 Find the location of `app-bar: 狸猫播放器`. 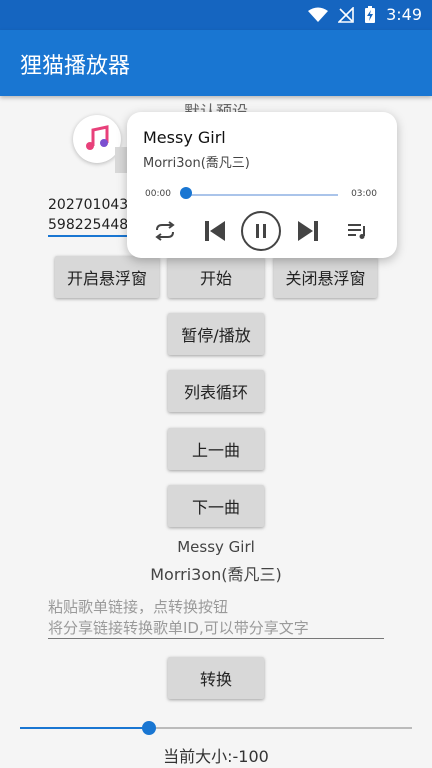

app-bar: 狸猫播放器 is located at coordinates (216, 63).